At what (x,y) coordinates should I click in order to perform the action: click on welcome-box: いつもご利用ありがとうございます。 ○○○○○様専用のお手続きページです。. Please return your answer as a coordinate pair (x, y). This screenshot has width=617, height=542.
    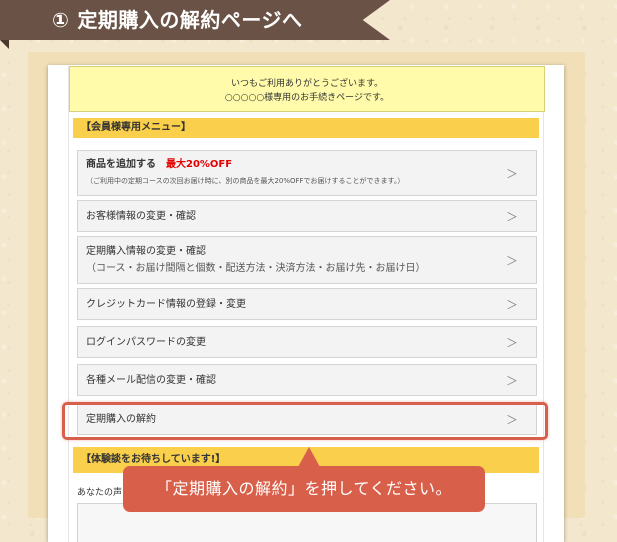
    Looking at the image, I should click on (307, 89).